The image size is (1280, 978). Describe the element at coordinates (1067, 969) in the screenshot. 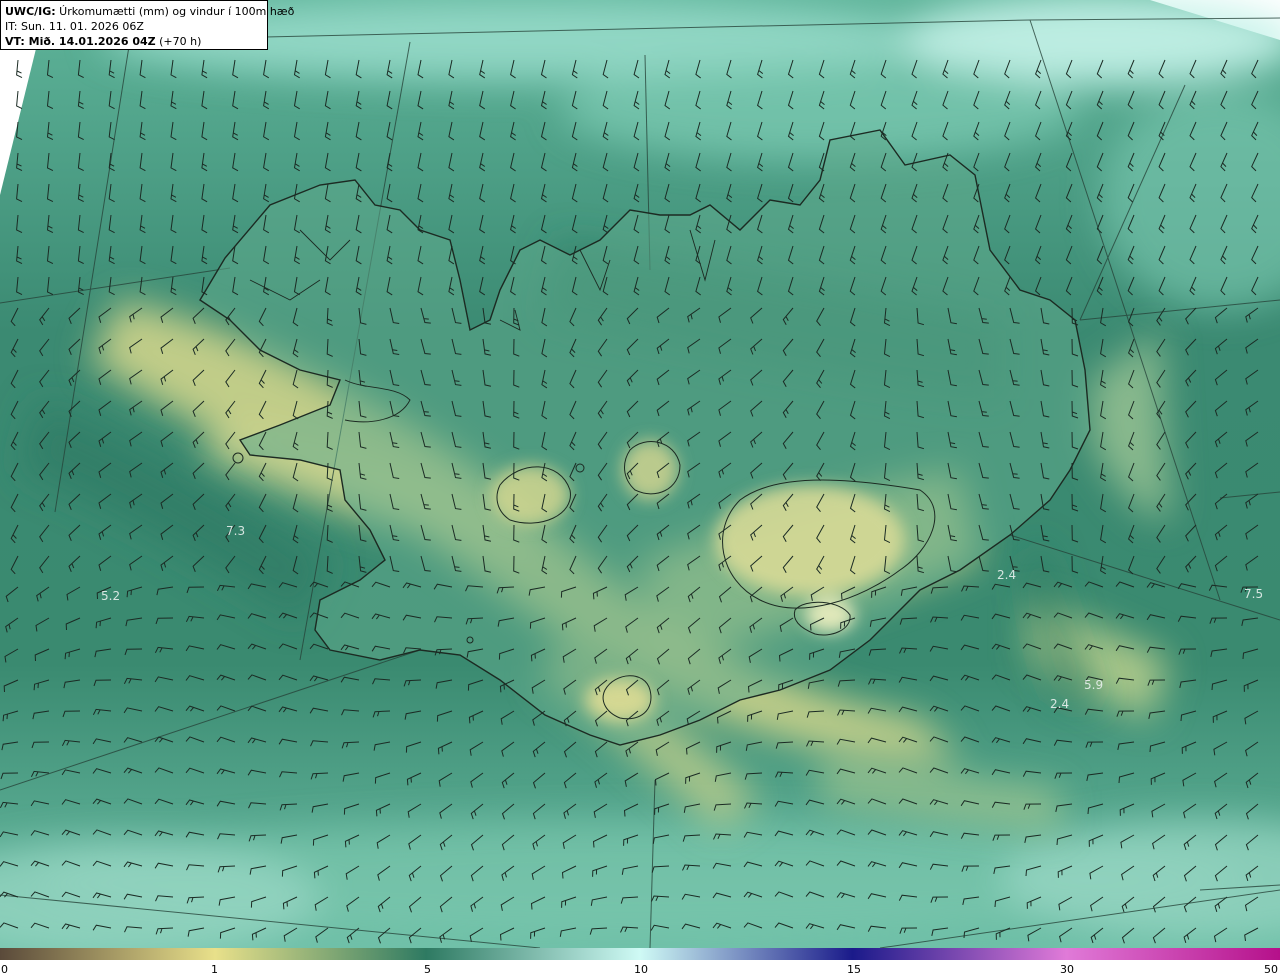

I see `legend-tick-label: 30` at that location.